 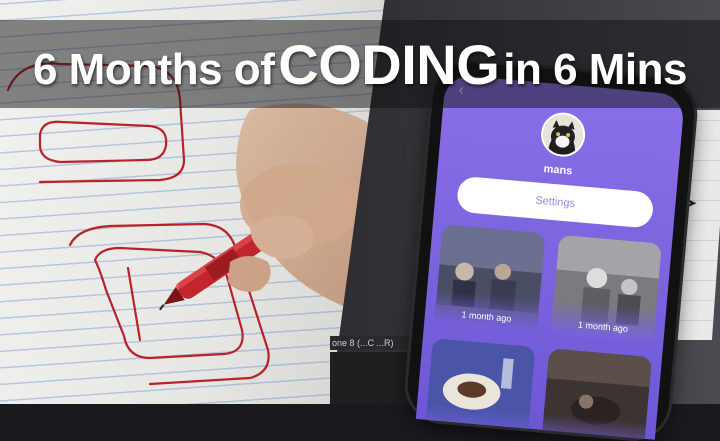 What do you see at coordinates (692, 203) in the screenshot?
I see `mouse-cursor-icon: ➤` at bounding box center [692, 203].